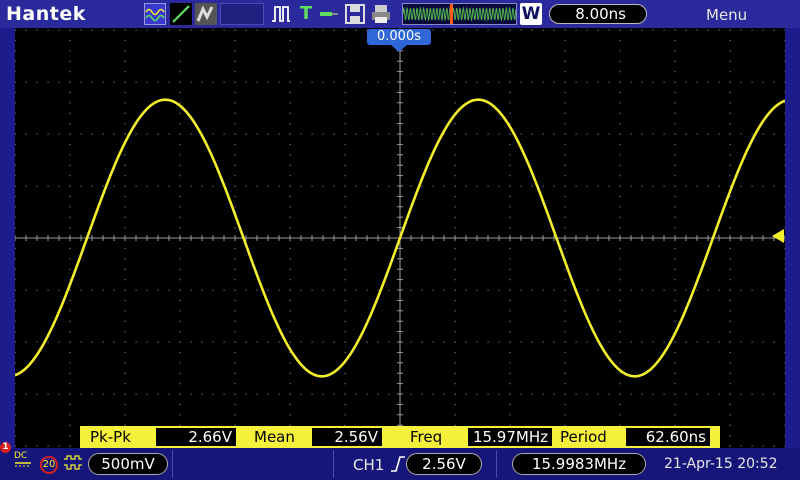 The height and width of the screenshot is (480, 800). Describe the element at coordinates (668, 437) in the screenshot. I see `measurement-value-period: 62.60ns` at that location.